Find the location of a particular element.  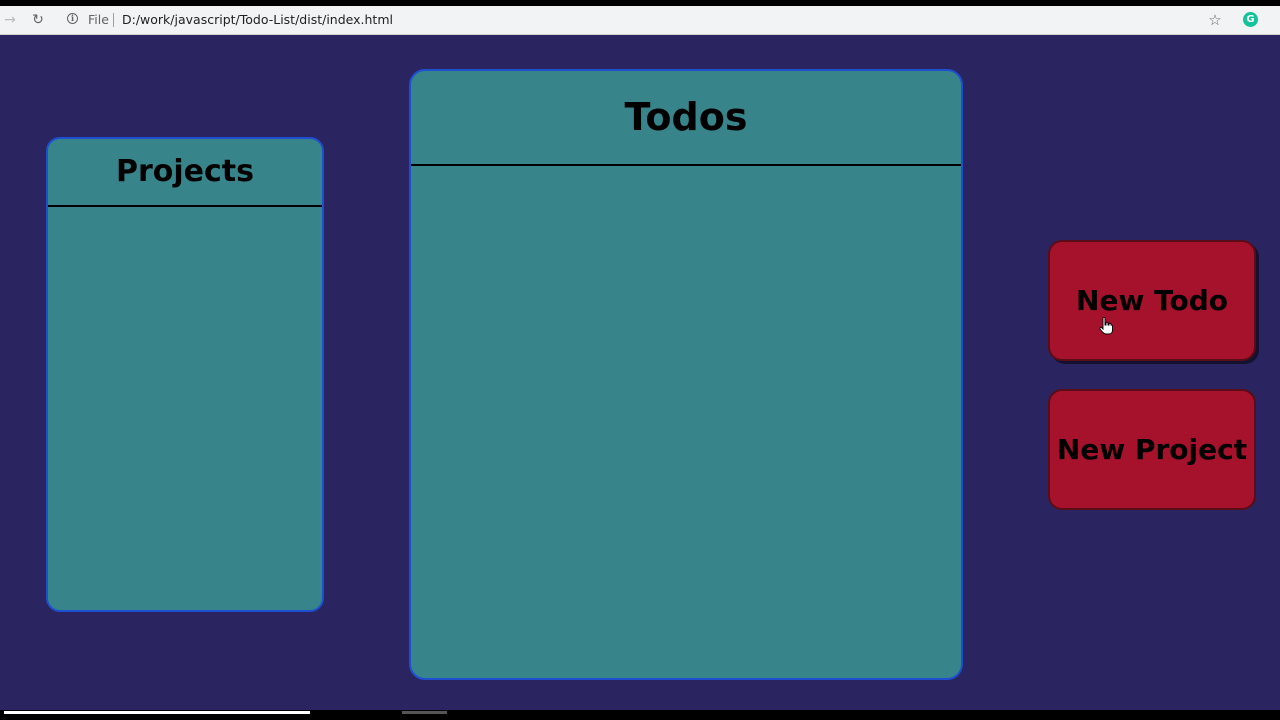

info-icon: i is located at coordinates (72, 18).